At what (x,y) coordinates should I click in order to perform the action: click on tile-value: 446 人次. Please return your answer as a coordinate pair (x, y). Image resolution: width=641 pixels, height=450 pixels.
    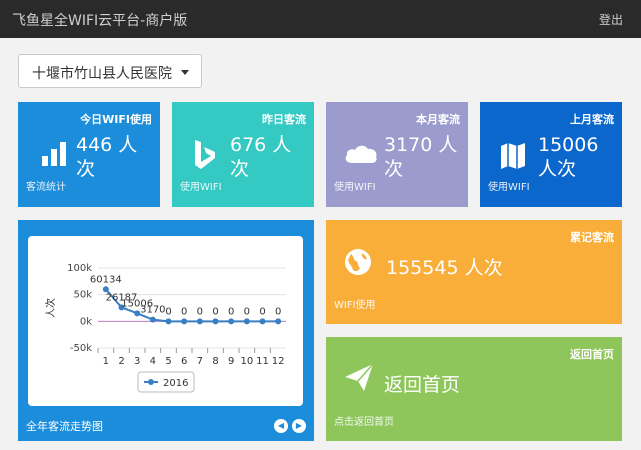
    Looking at the image, I should click on (107, 157).